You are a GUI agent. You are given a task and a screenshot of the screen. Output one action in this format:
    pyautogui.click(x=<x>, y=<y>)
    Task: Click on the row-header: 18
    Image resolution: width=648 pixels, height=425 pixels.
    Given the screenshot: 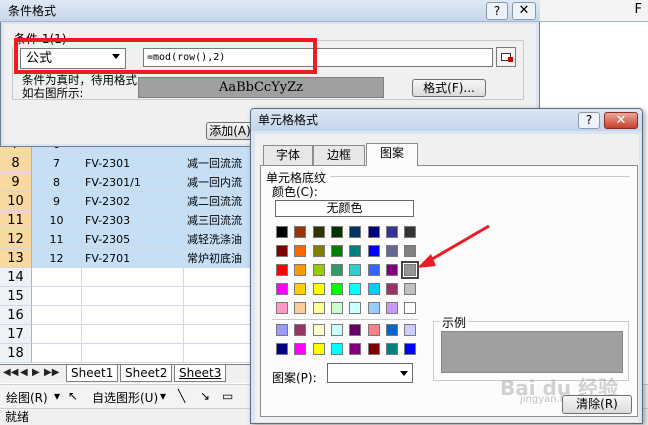 What is the action you would take?
    pyautogui.click(x=16, y=353)
    